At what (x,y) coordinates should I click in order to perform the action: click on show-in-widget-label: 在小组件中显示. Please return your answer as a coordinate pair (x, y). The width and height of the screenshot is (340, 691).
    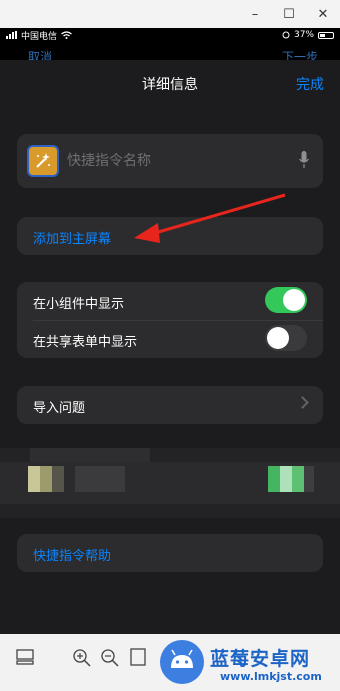
    Looking at the image, I should click on (79, 304).